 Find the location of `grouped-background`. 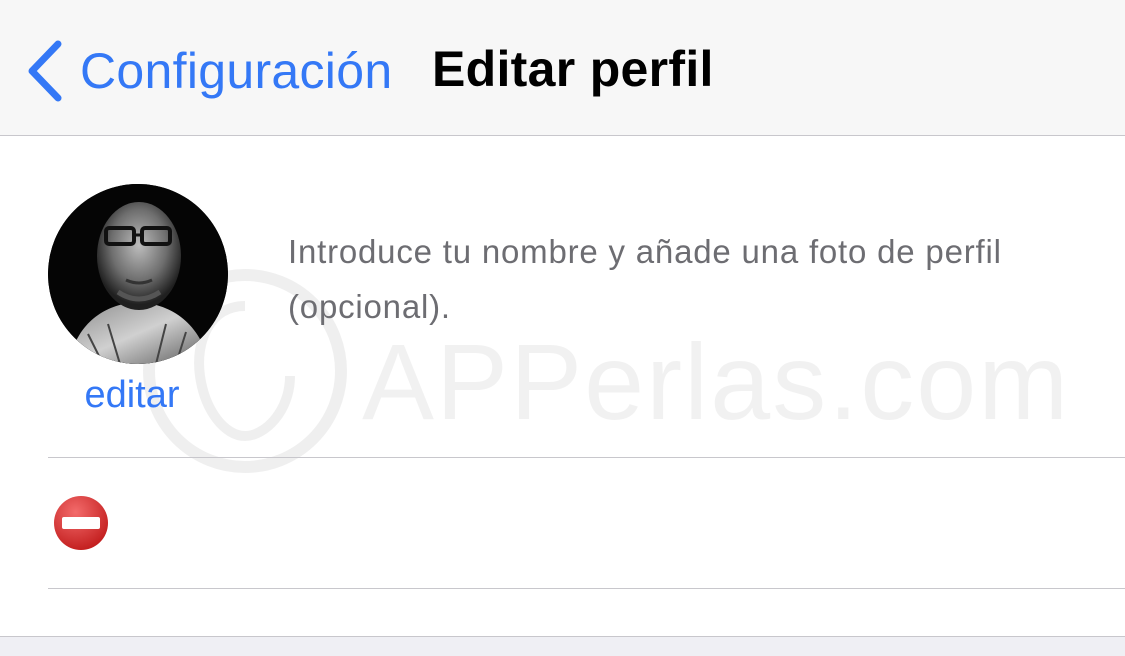

grouped-background is located at coordinates (562, 646).